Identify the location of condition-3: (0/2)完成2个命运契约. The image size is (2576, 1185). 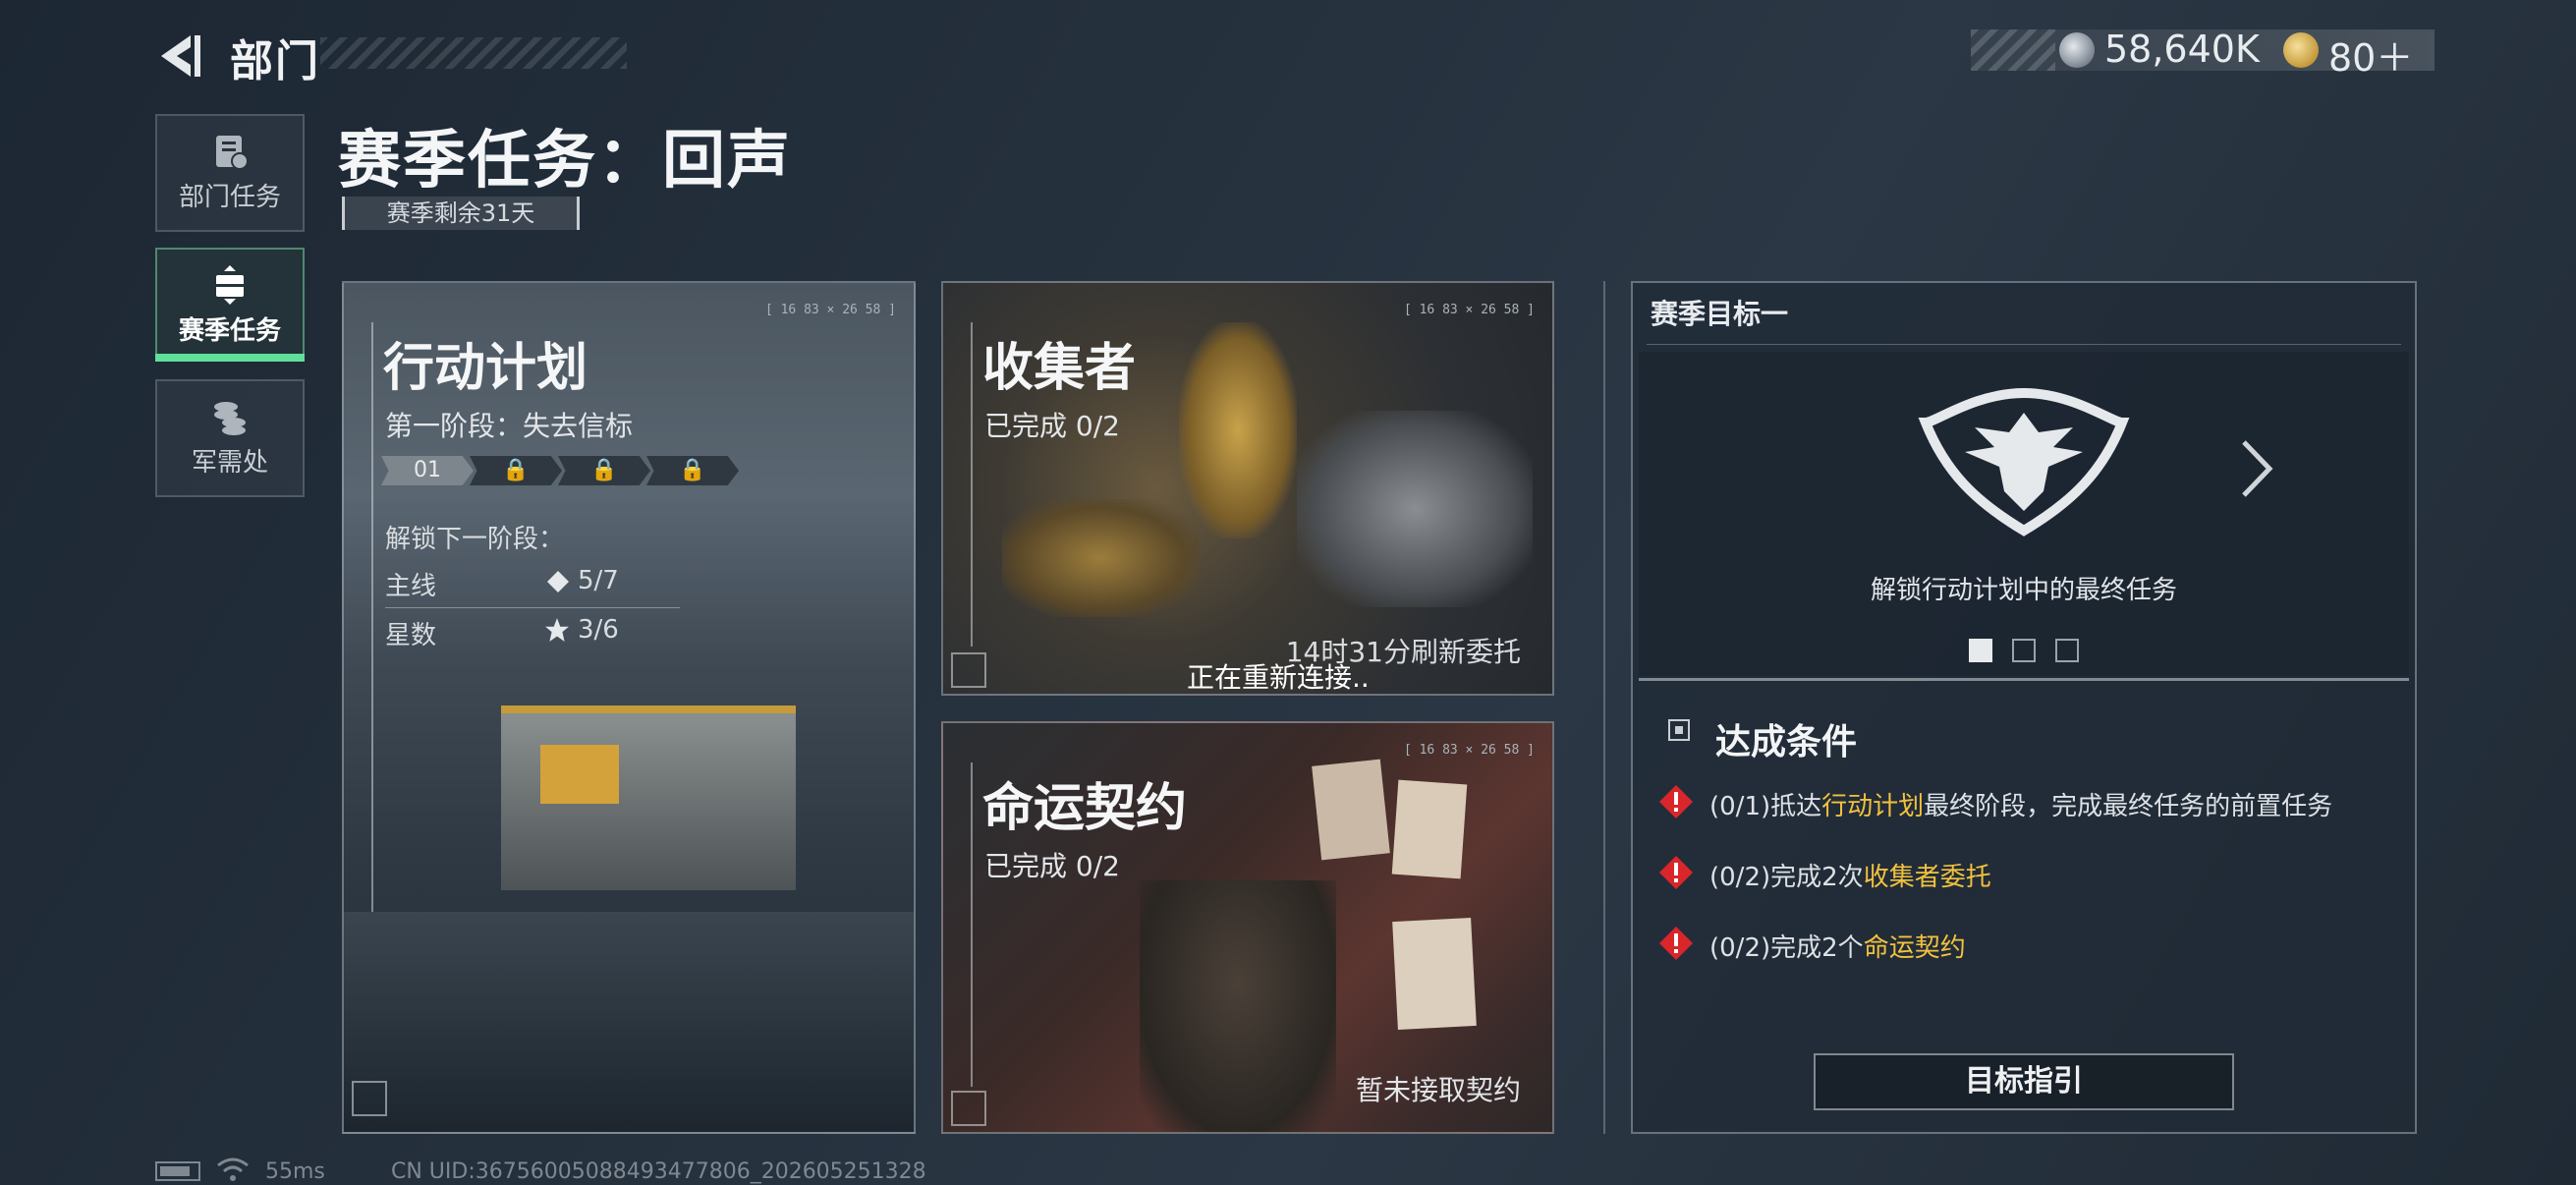
(1837, 946).